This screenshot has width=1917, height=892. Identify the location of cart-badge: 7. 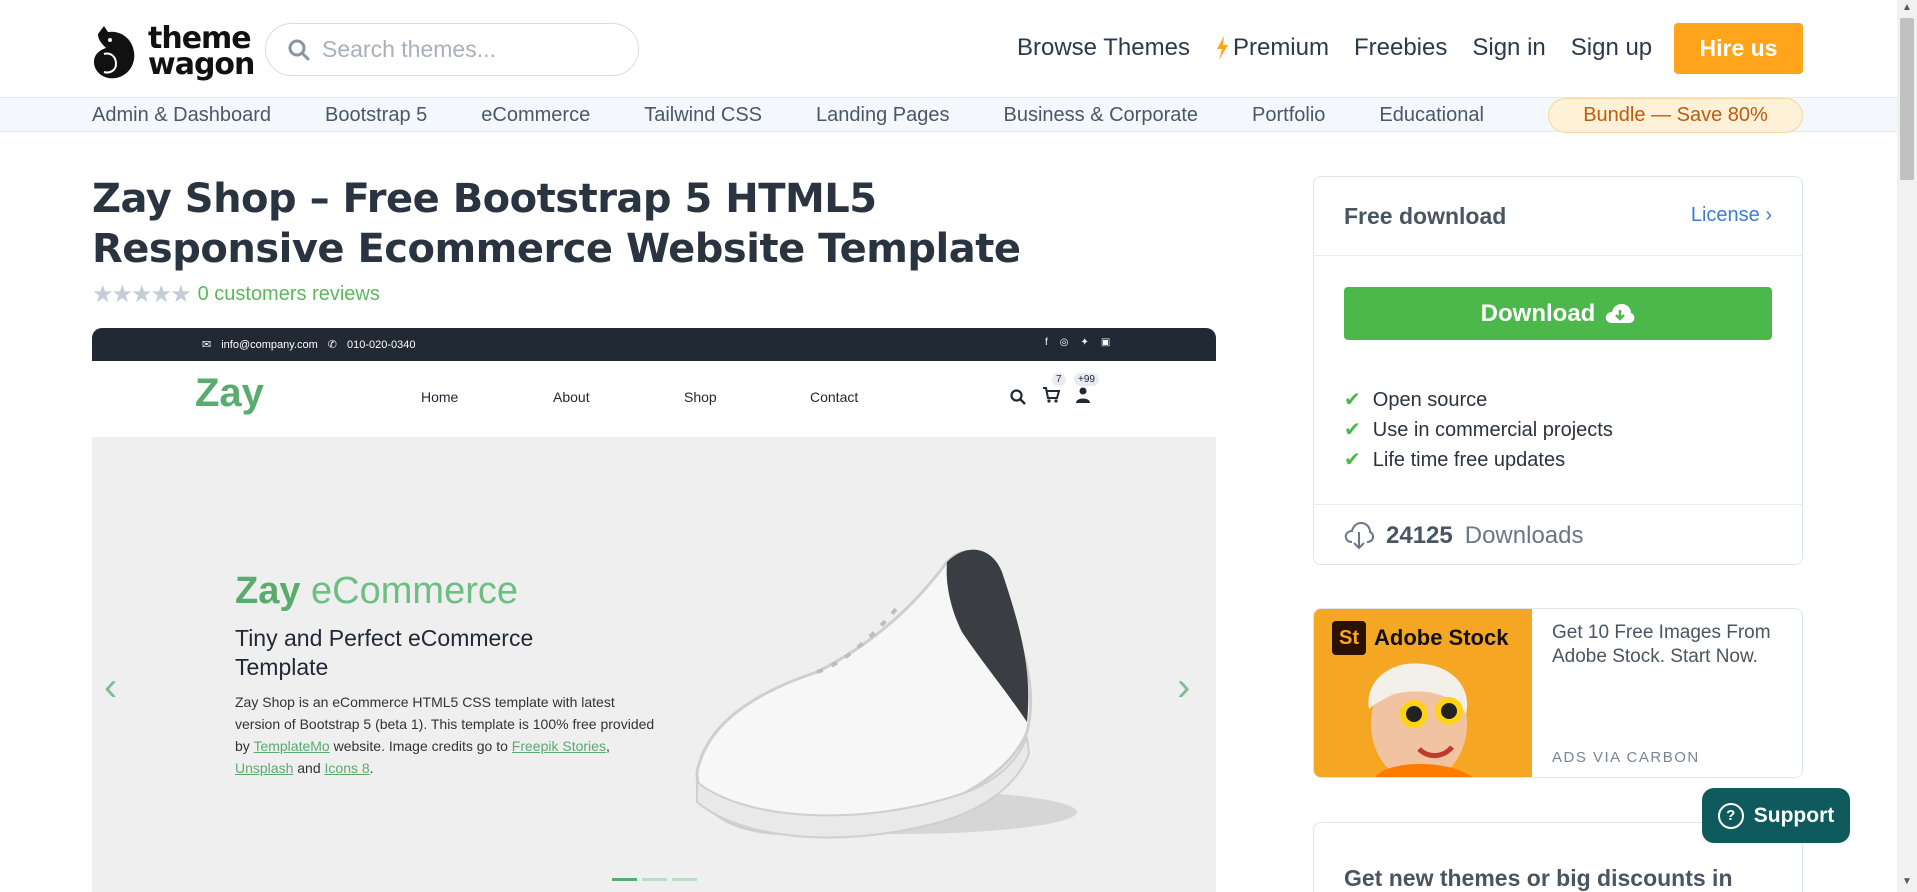
(1059, 379).